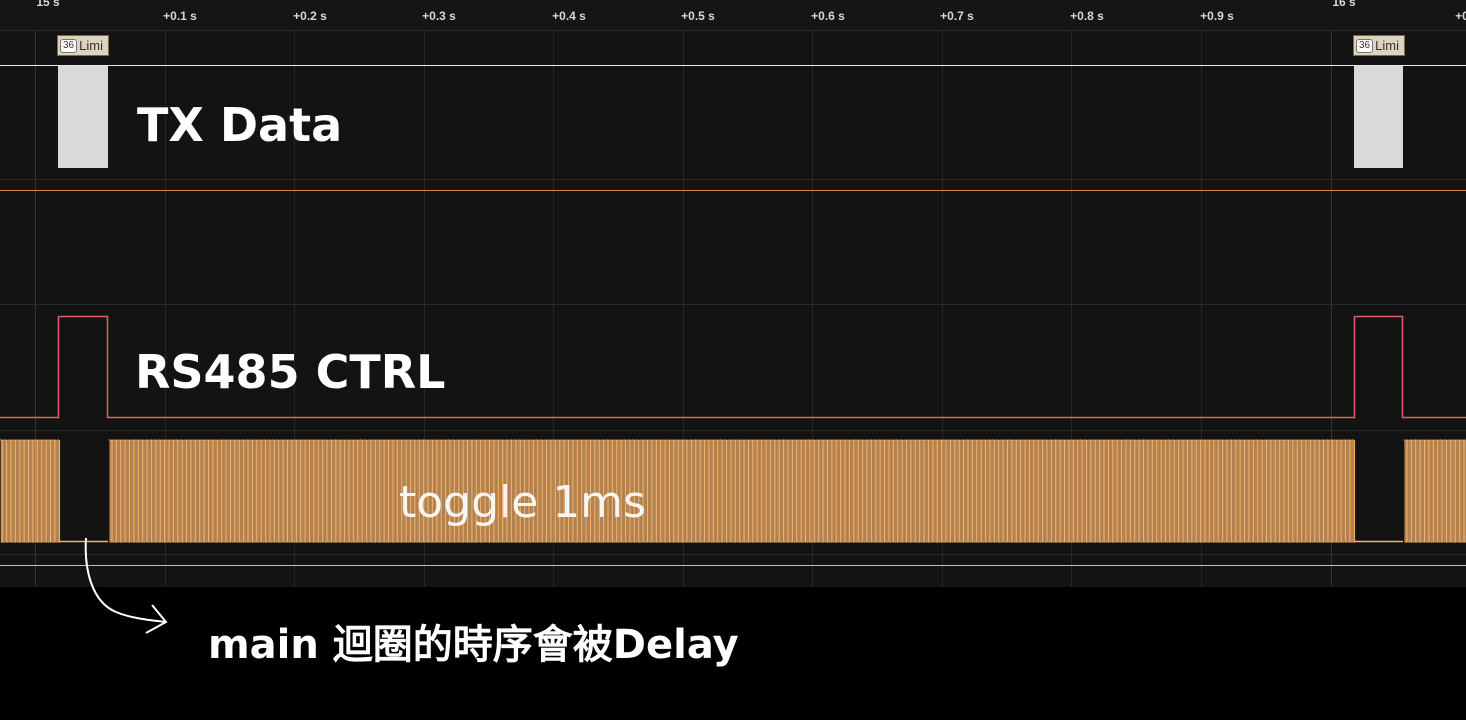  Describe the element at coordinates (156, 619) in the screenshot. I see `arrow-head-icon` at that location.